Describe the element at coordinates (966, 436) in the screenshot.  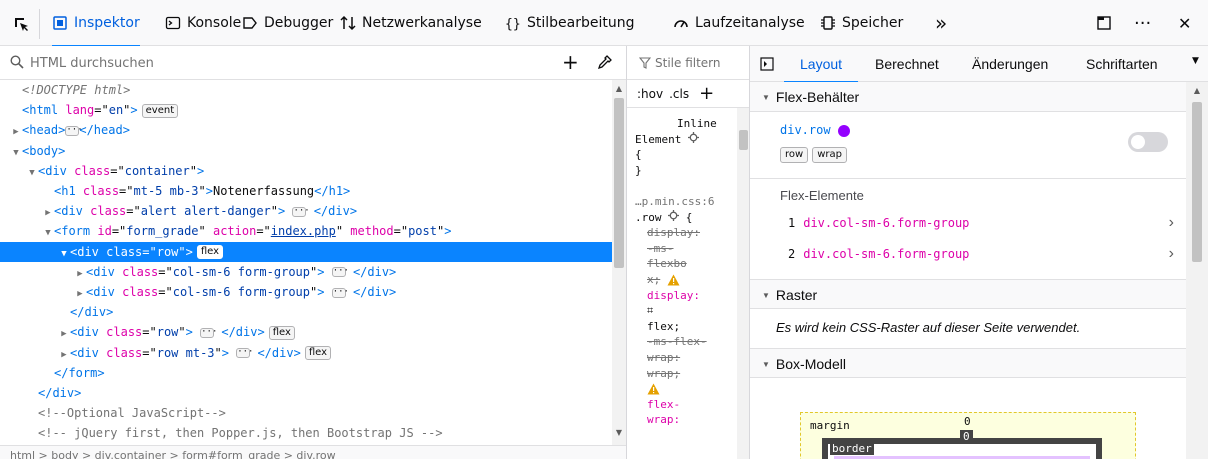
I see `border-top-value: 0` at that location.